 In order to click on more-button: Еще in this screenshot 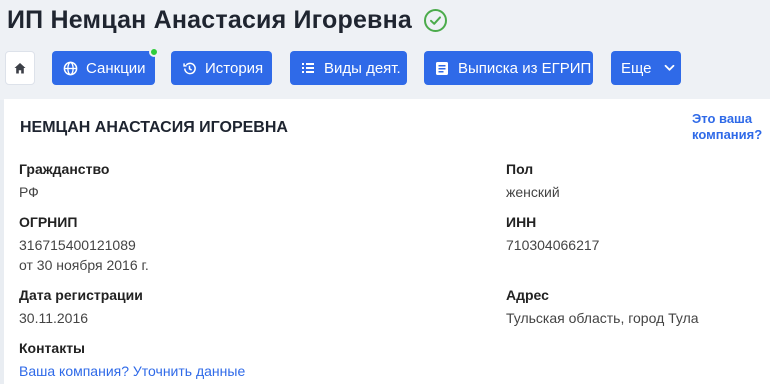, I will do `click(646, 68)`.